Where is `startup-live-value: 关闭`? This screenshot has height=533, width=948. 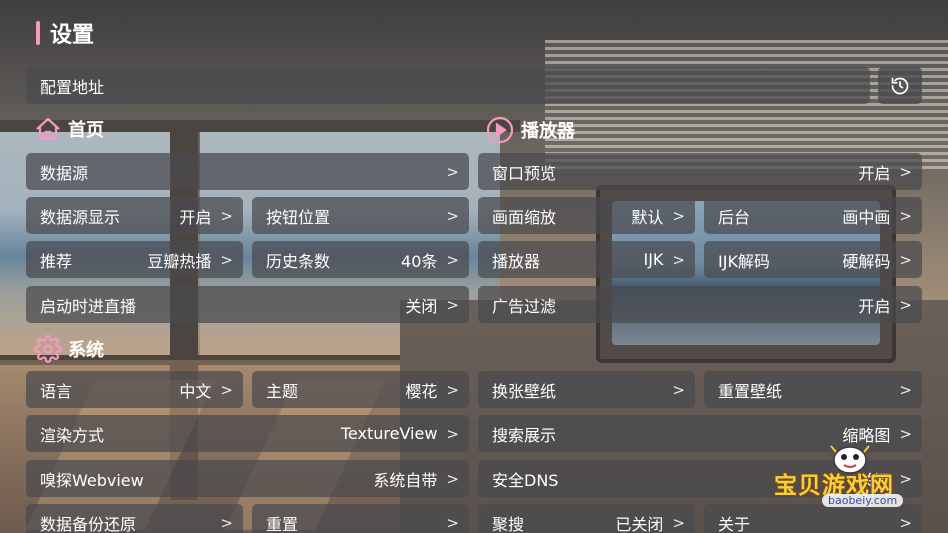 startup-live-value: 关闭 is located at coordinates (421, 306).